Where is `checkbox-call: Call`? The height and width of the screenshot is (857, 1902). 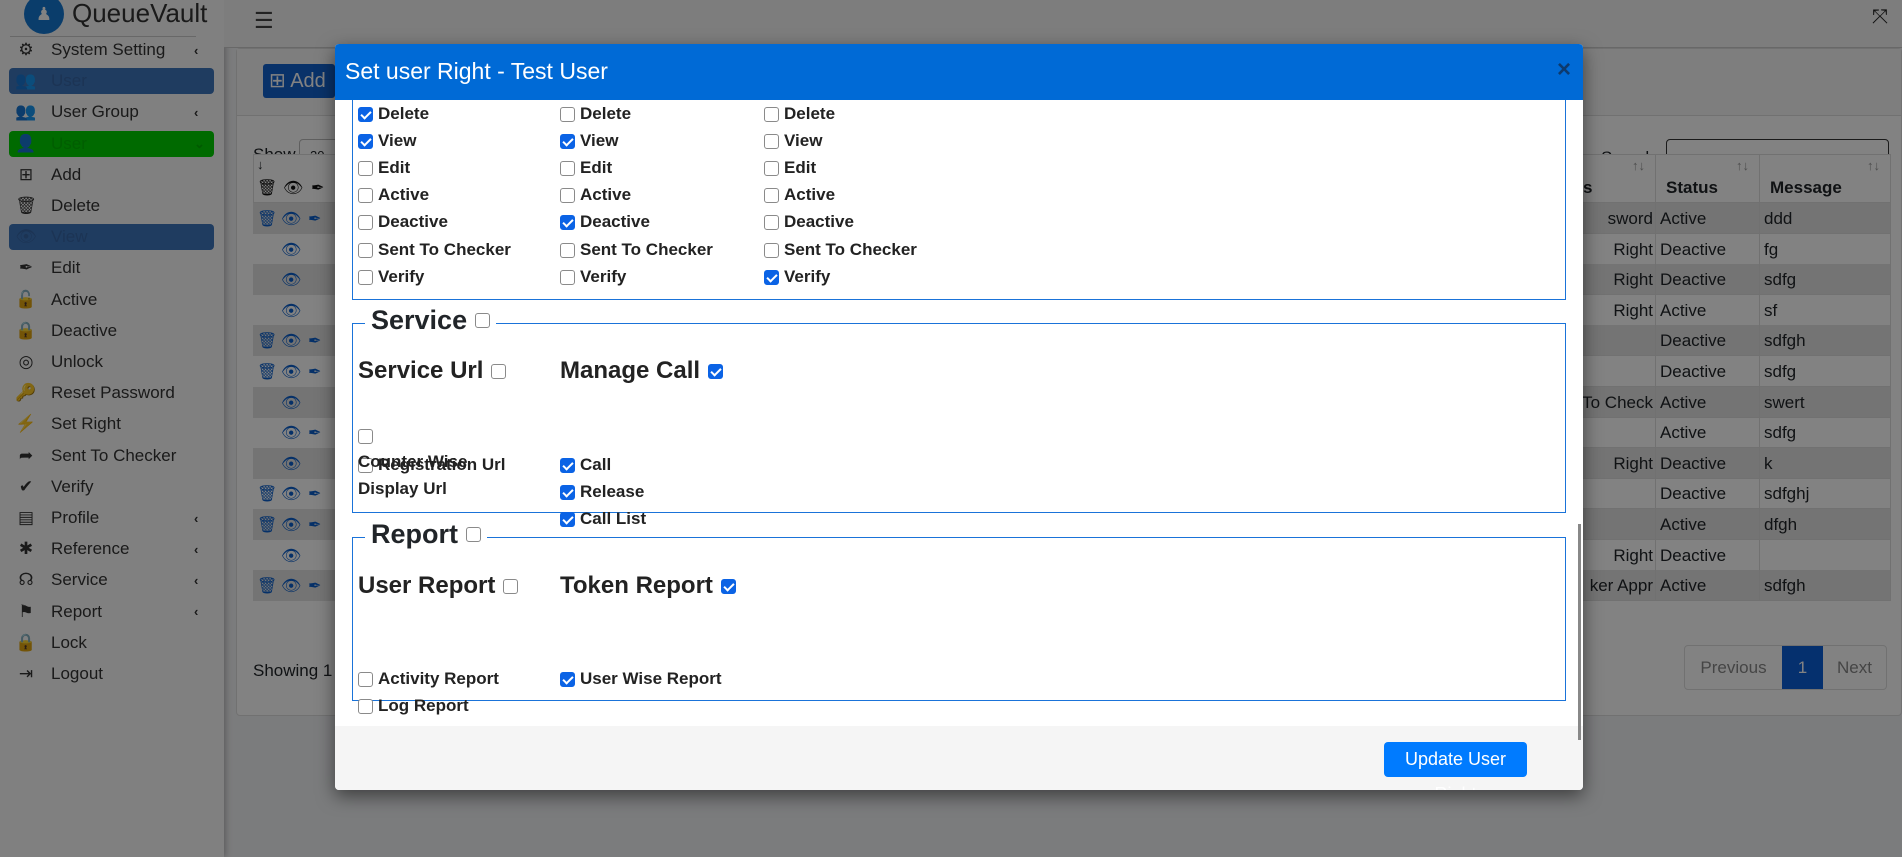
checkbox-call: Call is located at coordinates (585, 465).